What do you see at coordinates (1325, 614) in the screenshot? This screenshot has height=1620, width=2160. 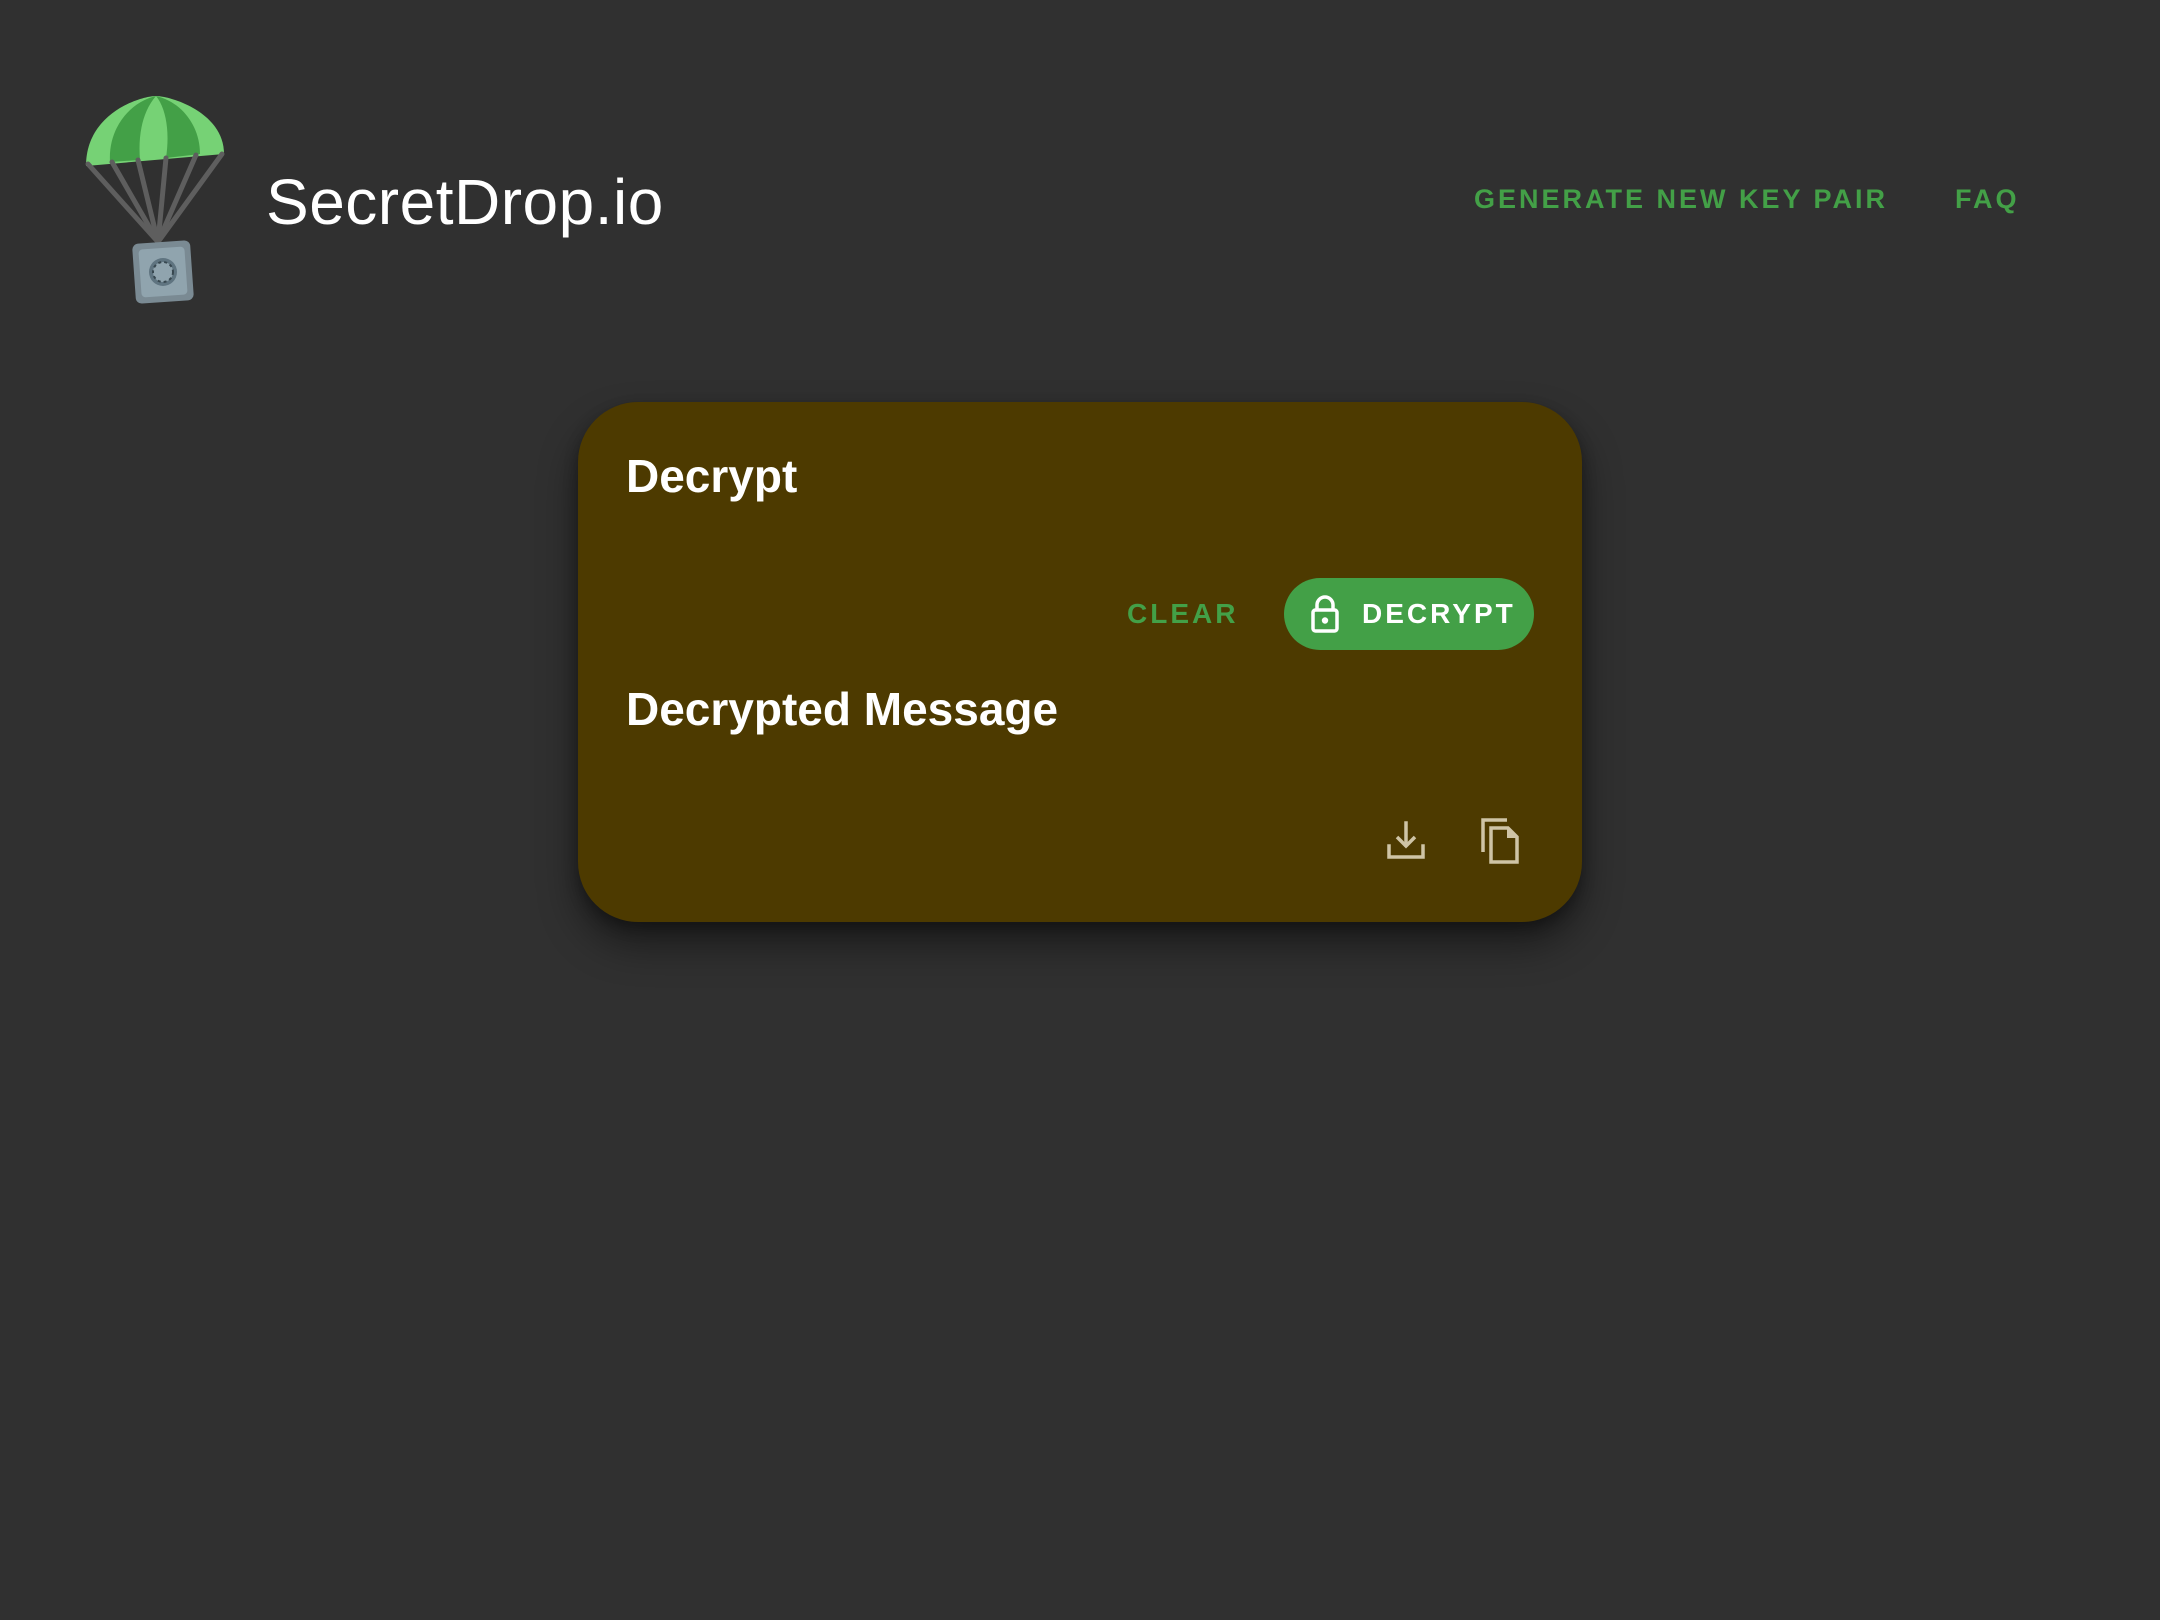 I see `lock-icon` at bounding box center [1325, 614].